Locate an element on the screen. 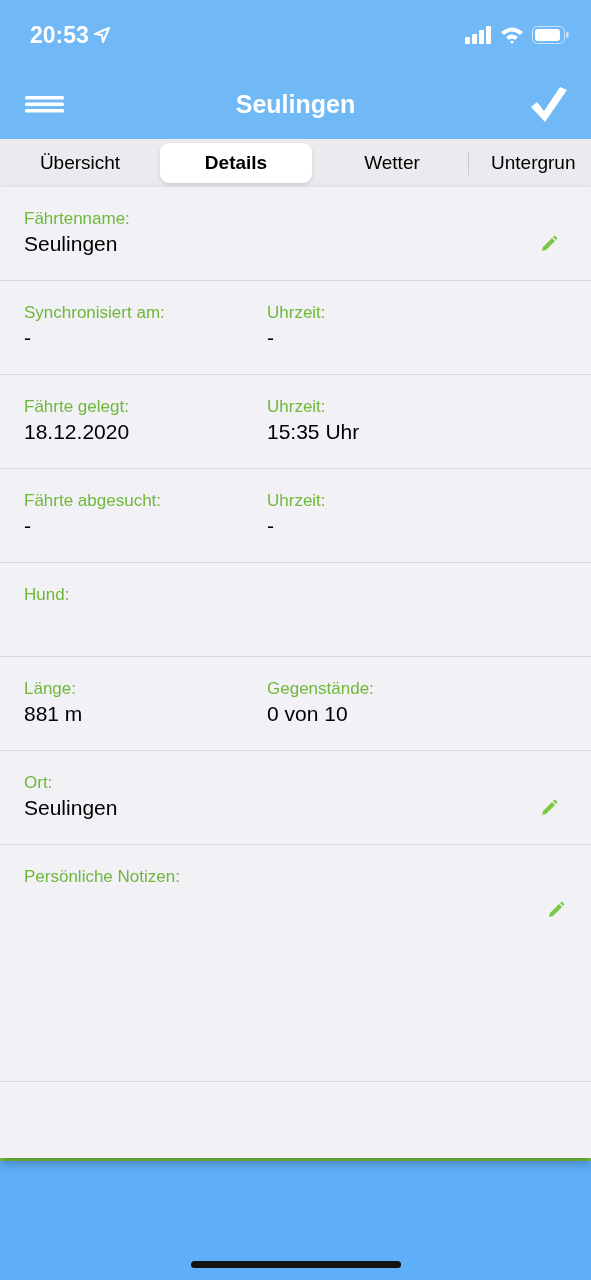  field-label: Fährte abgesucht: is located at coordinates (93, 501).